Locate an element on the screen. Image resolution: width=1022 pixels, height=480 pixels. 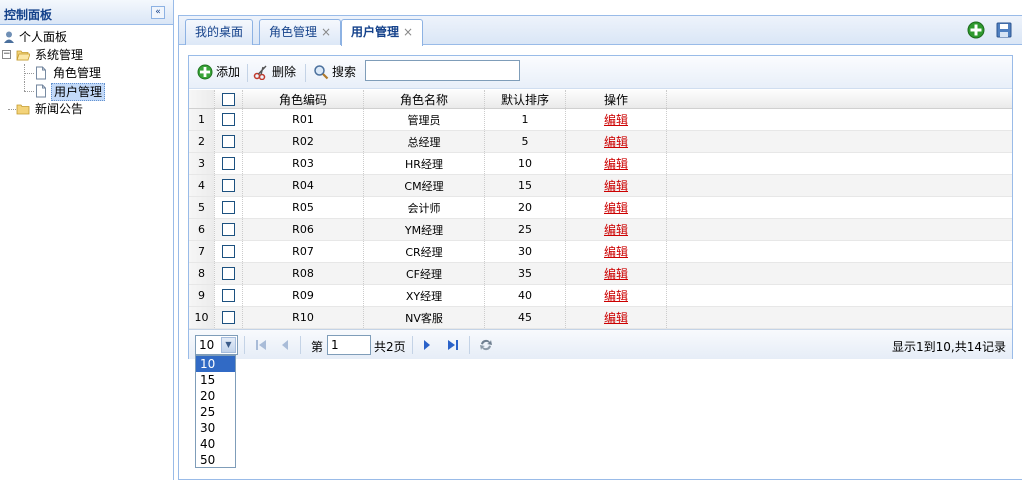
select-all-checkbox is located at coordinates (228, 99).